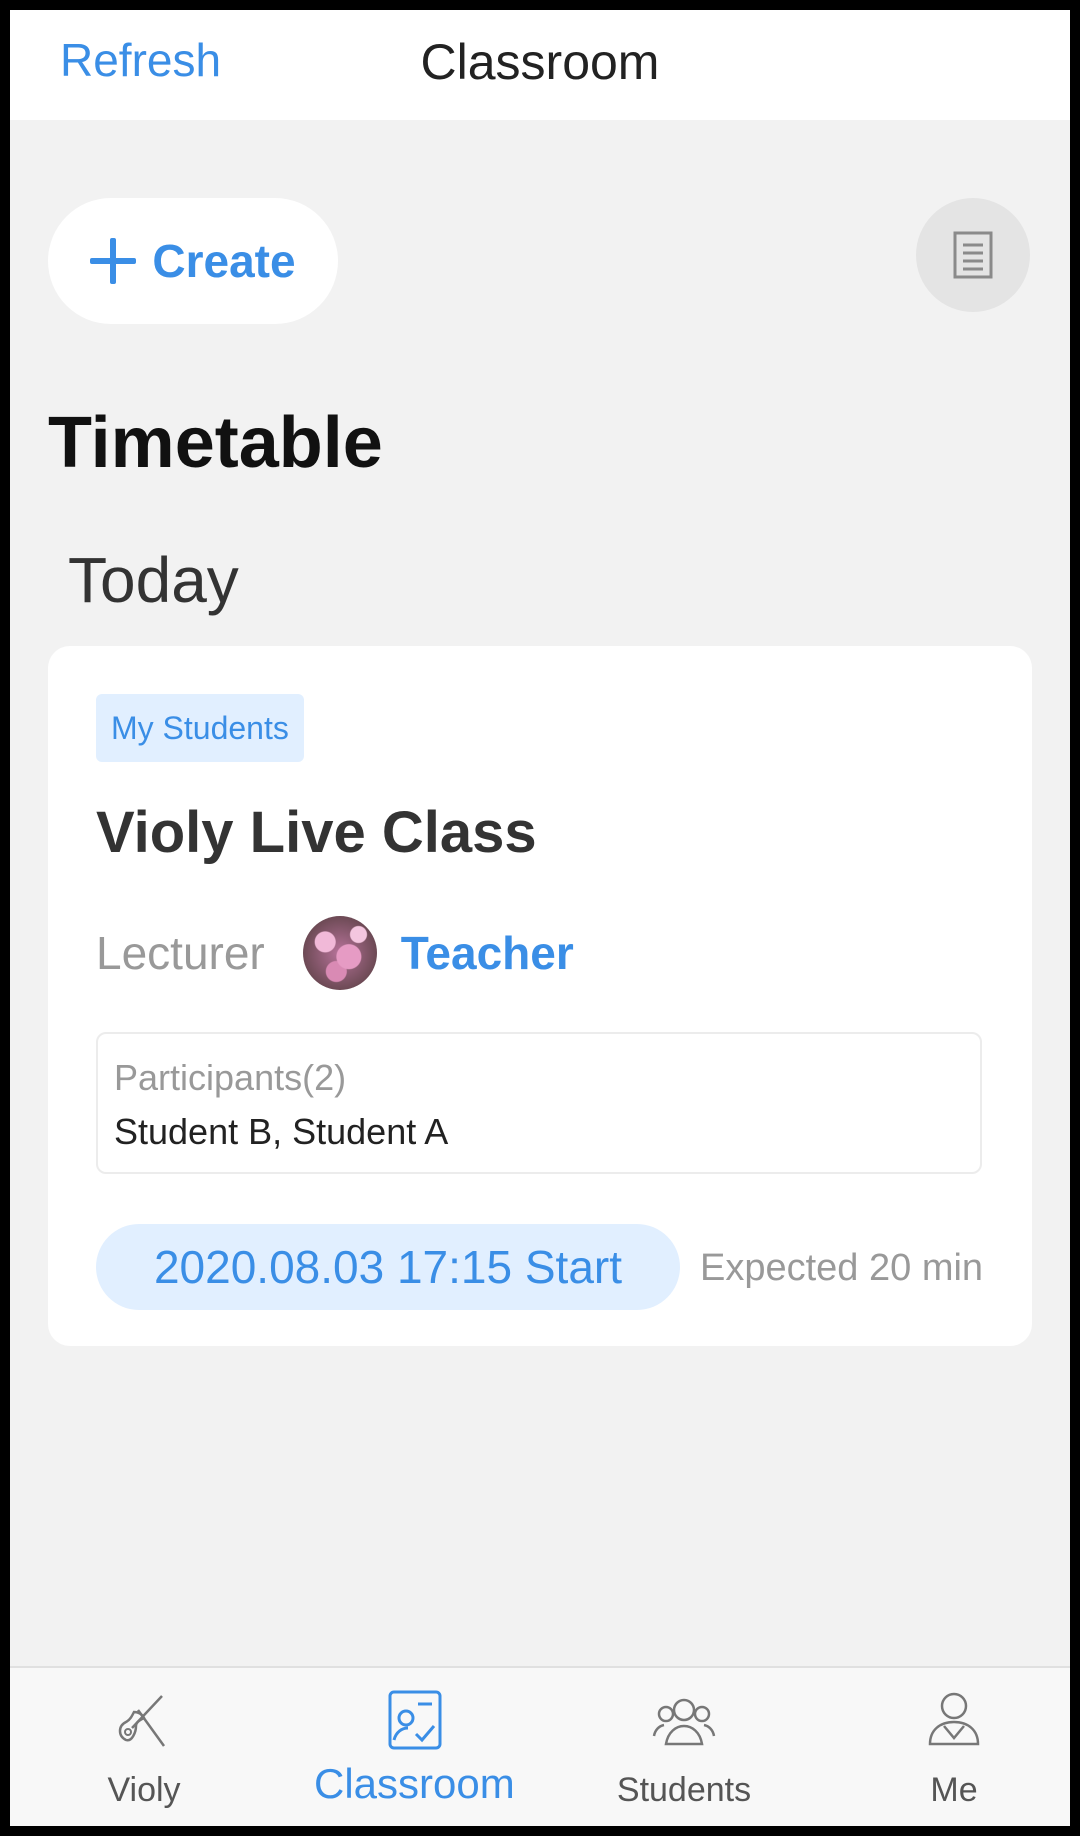 The height and width of the screenshot is (1836, 1080). Describe the element at coordinates (153, 580) in the screenshot. I see `today-heading: Today` at that location.